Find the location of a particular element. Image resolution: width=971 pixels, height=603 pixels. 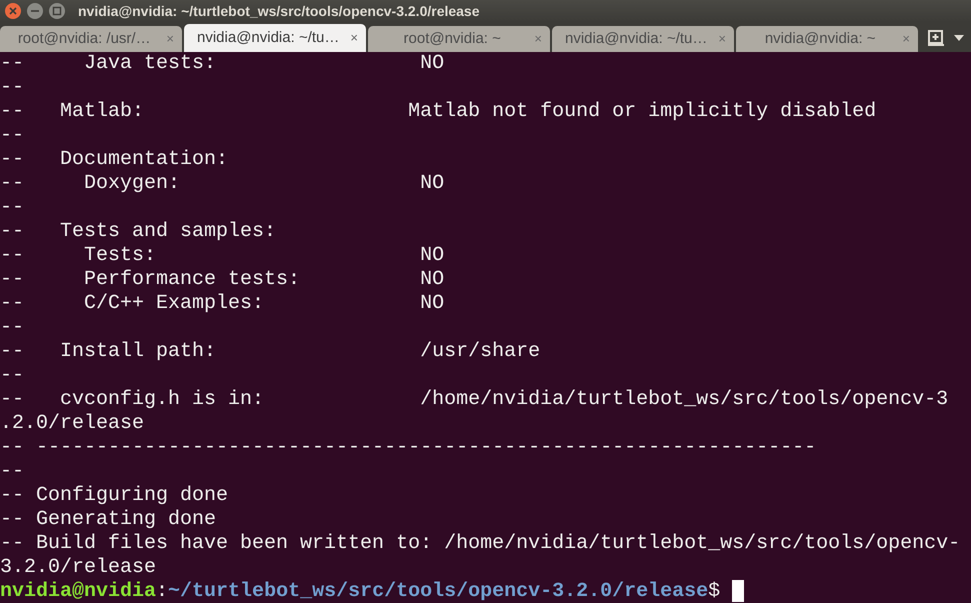

terminal-line: -- C/C++ Examples: NO is located at coordinates (222, 304).